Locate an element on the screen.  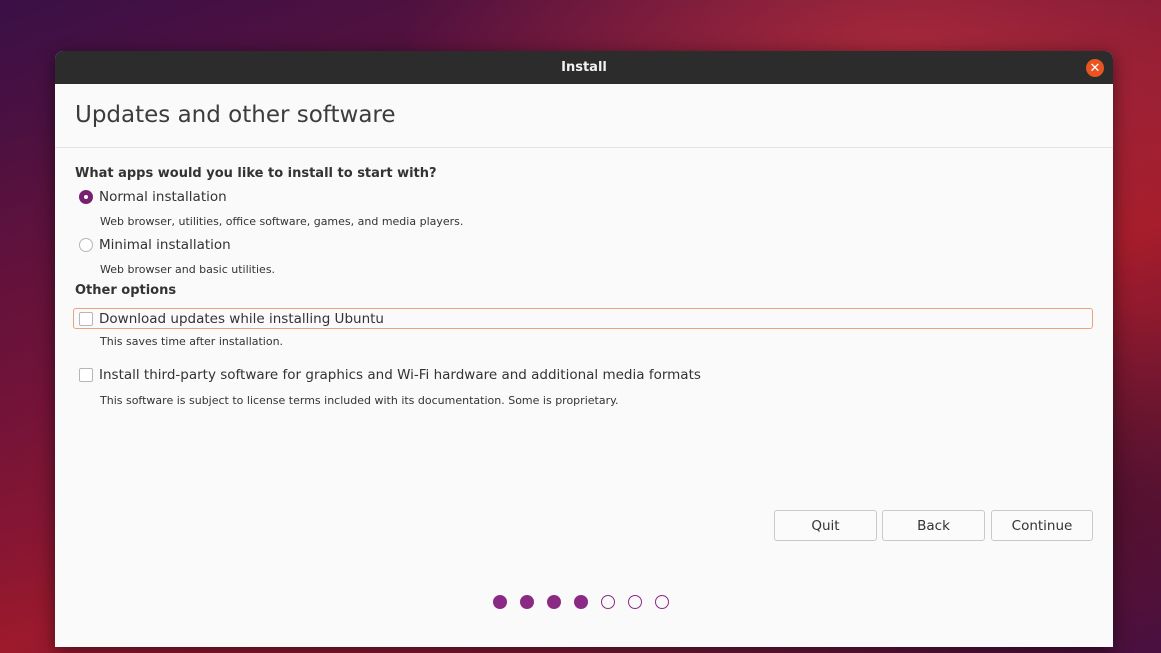
close-icon: ✕ is located at coordinates (1095, 68).